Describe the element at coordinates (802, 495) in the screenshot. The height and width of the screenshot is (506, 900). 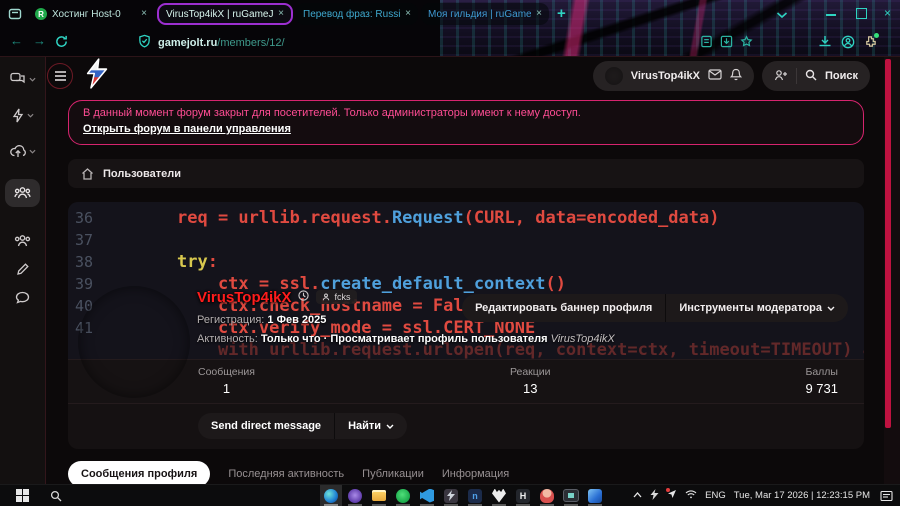
I see `tray-clock: Tue, Mar 17 2026 | 12:23:15 PM` at that location.